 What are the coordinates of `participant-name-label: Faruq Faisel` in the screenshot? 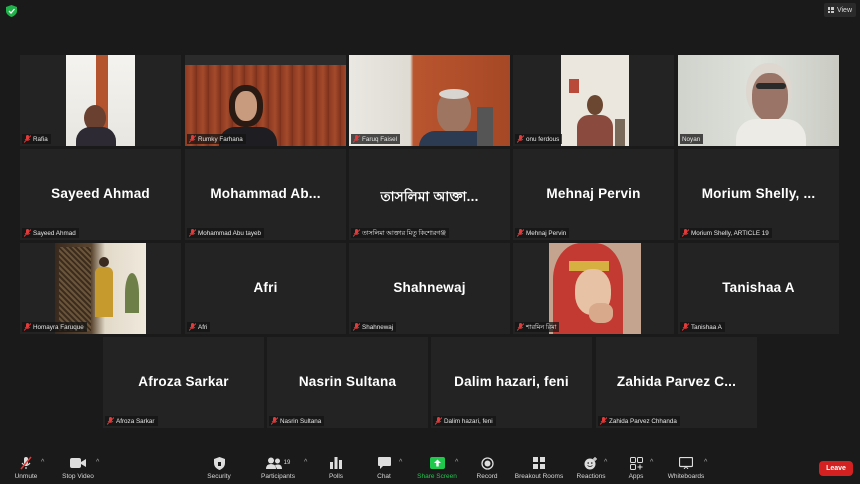 It's located at (375, 139).